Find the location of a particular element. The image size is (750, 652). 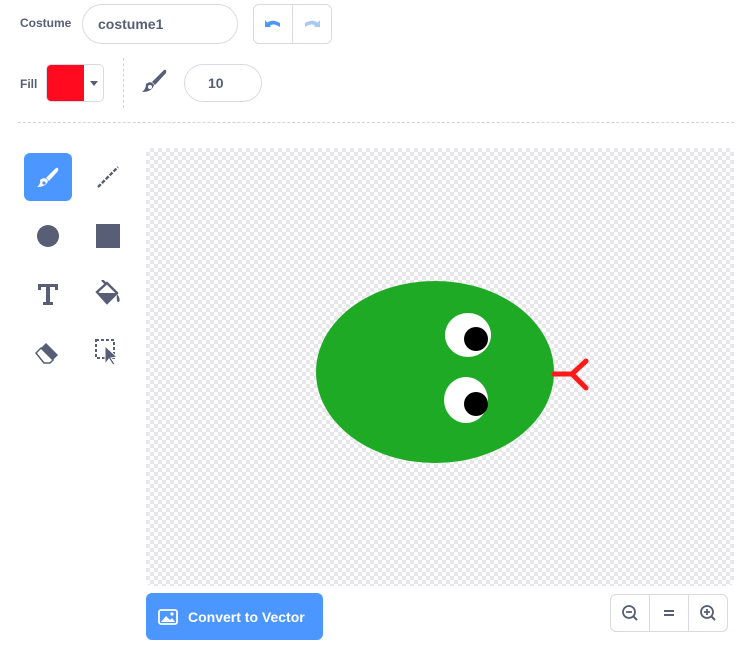

snake-drawing is located at coordinates (452, 372).